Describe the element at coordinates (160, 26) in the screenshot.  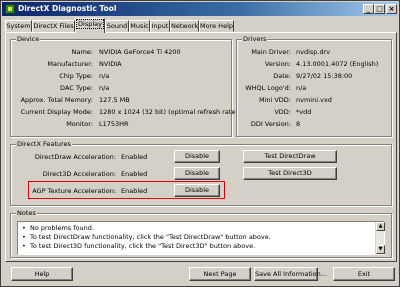
I see `tab-input: Input` at that location.